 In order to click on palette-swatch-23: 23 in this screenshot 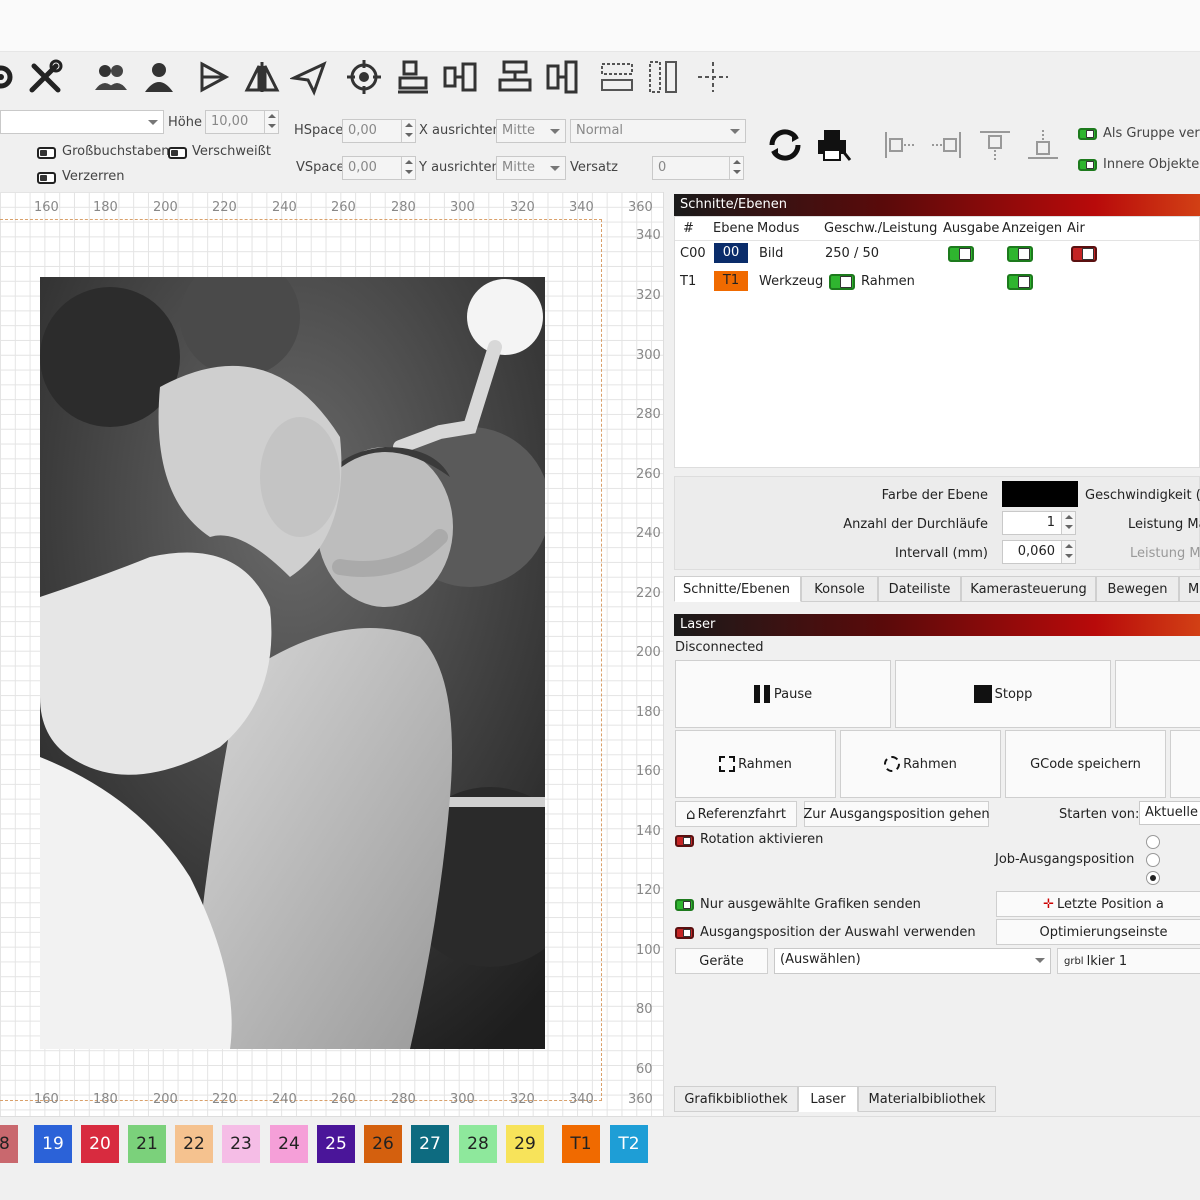, I will do `click(241, 1144)`.